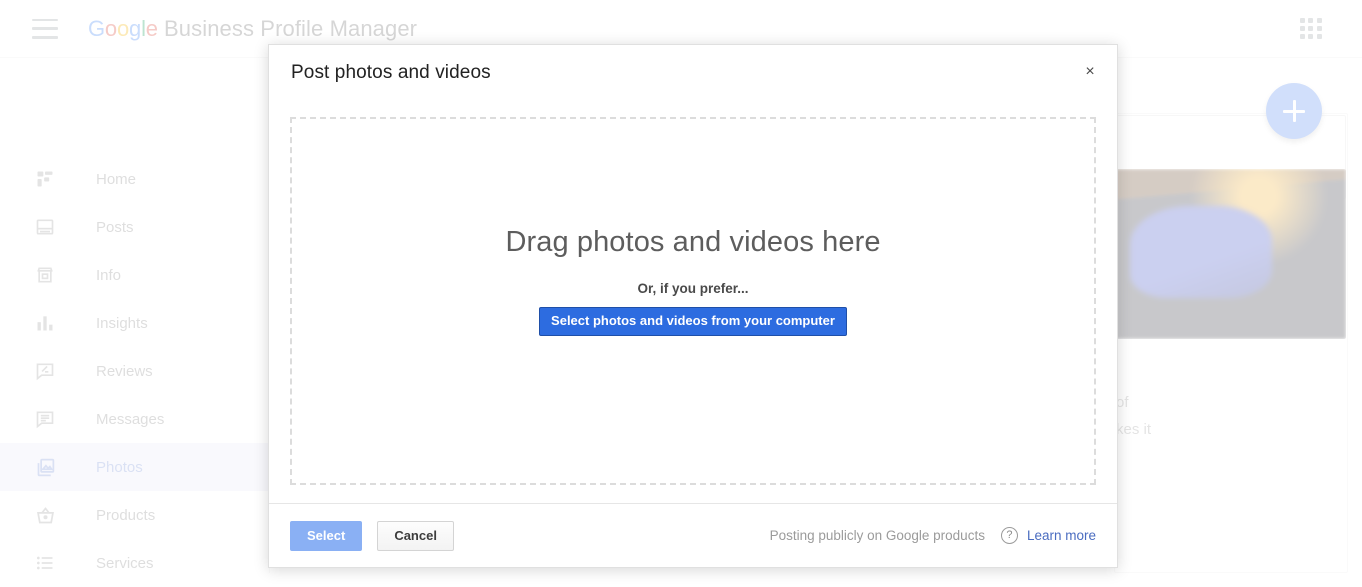 This screenshot has height=587, width=1362. I want to click on dialog-header: Post photos and videos ×, so click(693, 73).